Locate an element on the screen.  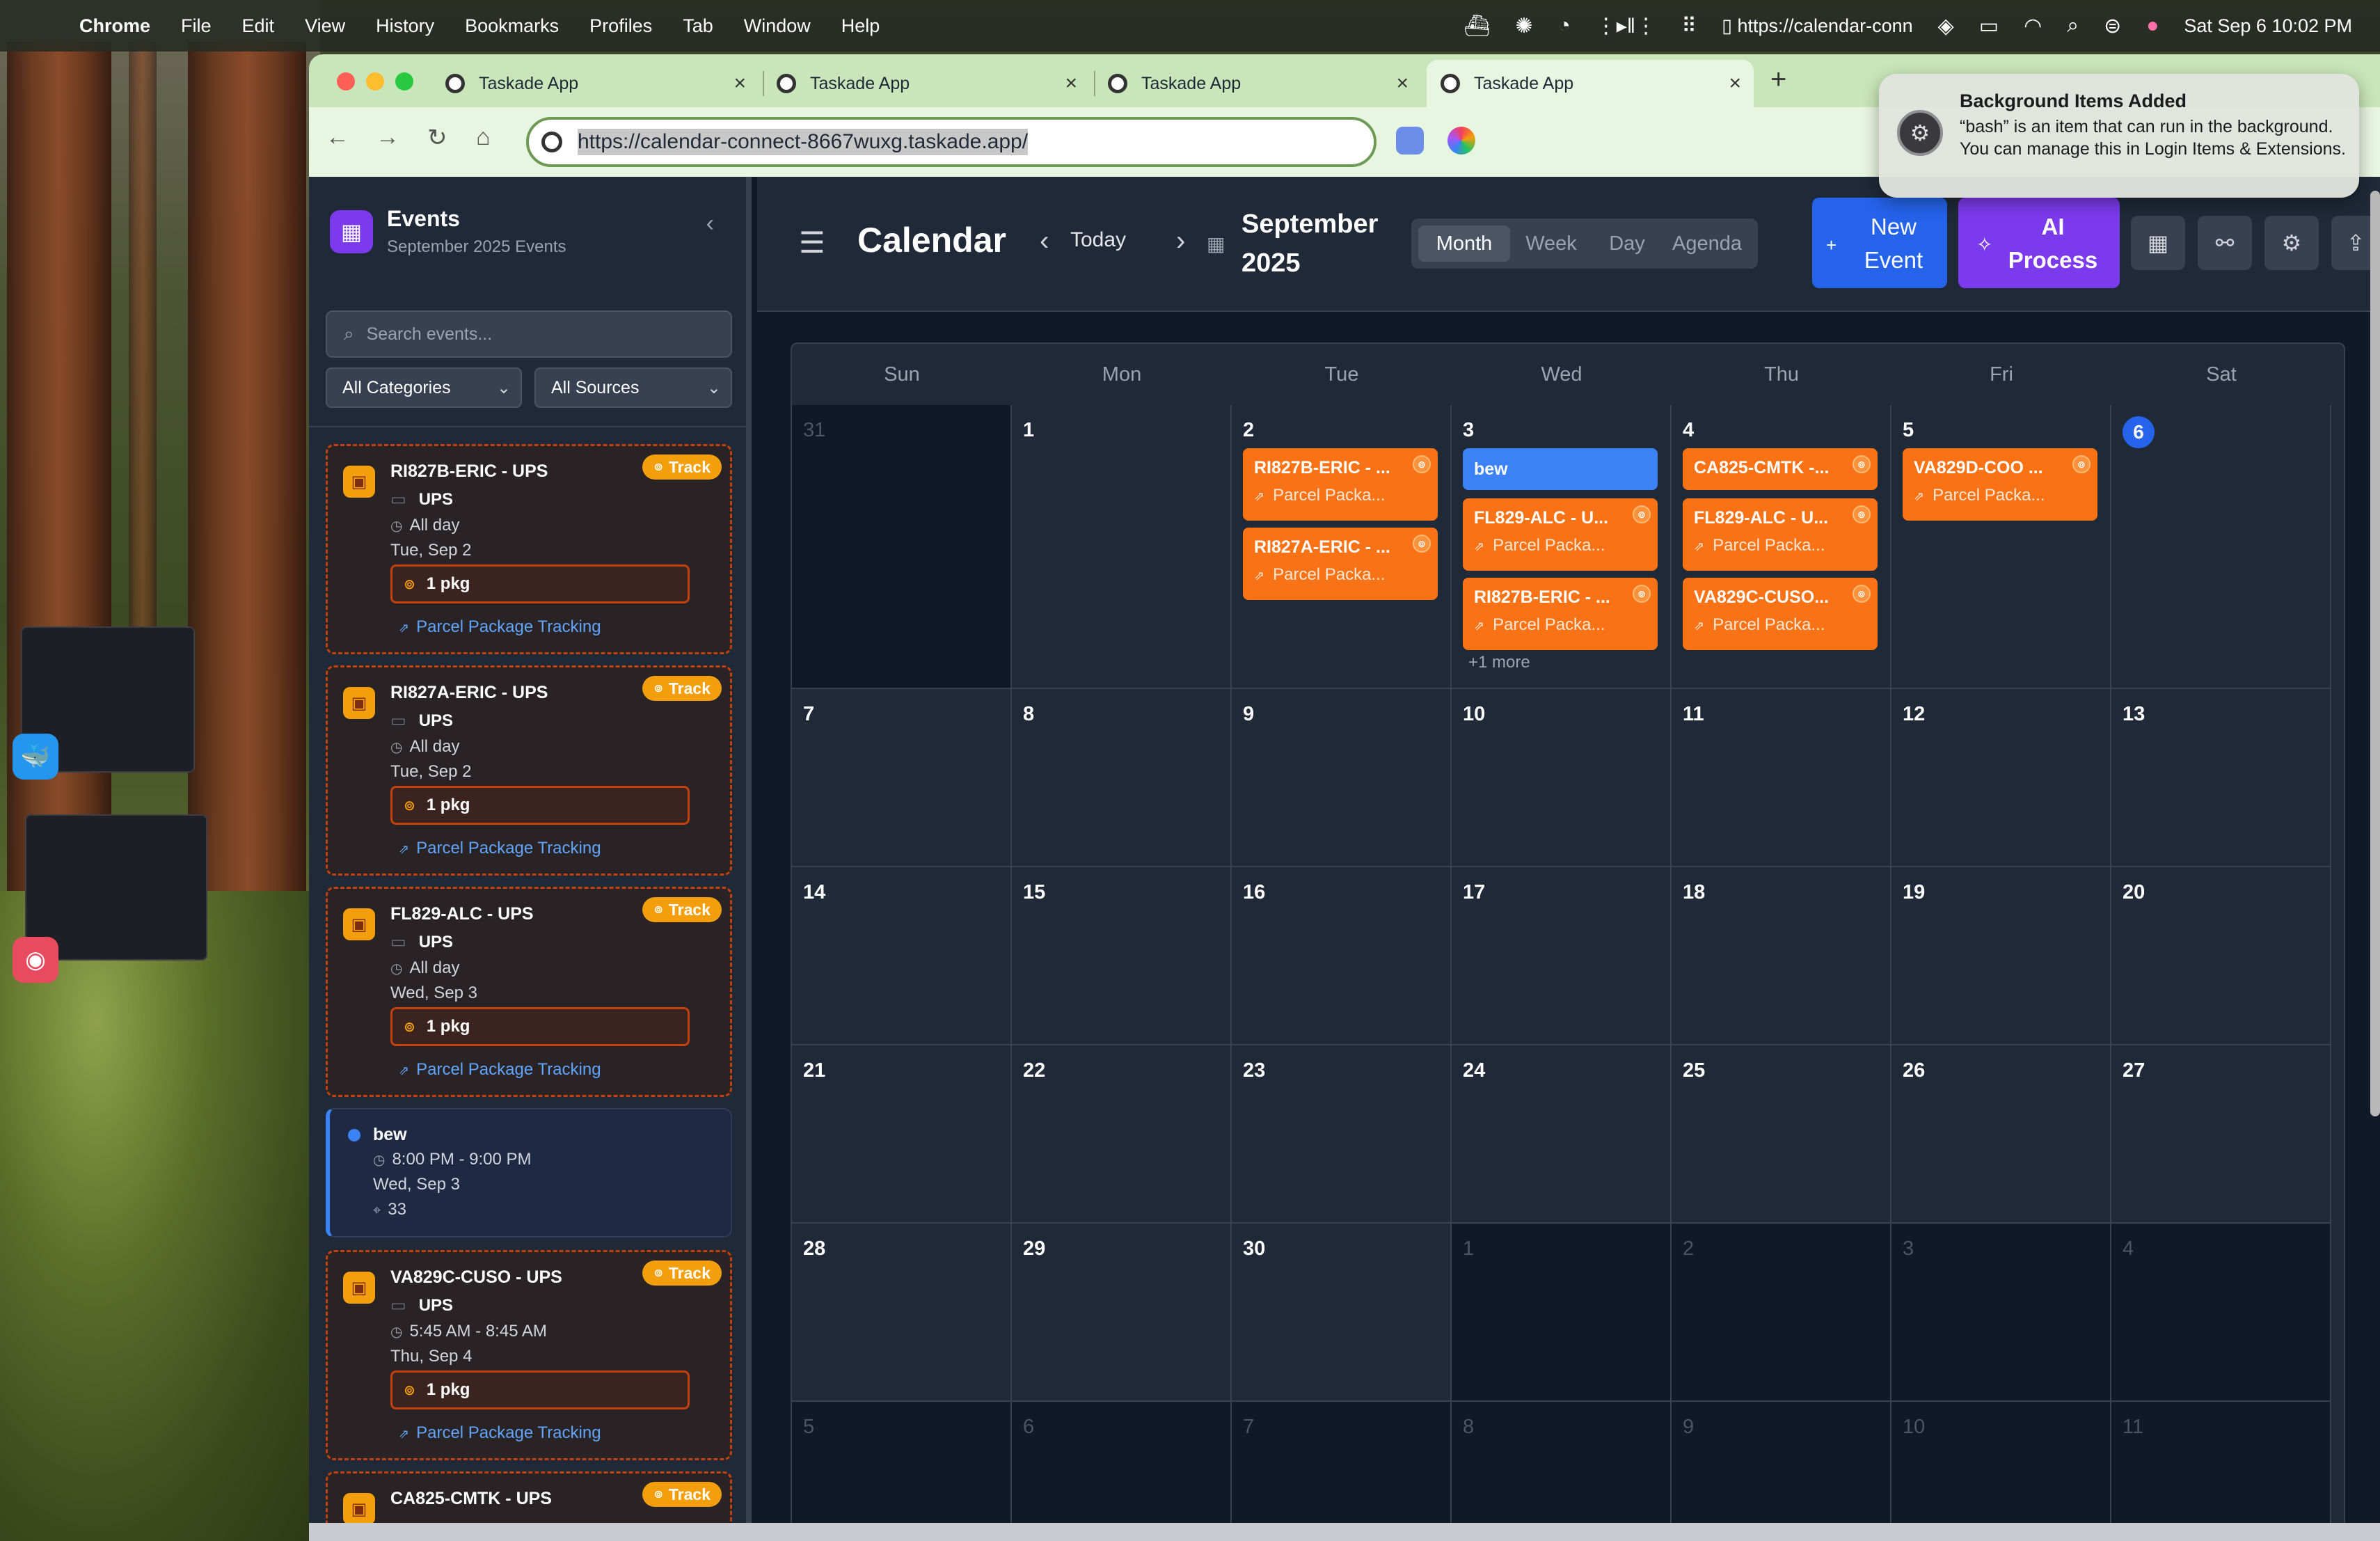
clock: Sat Sep 6 10:02 PM is located at coordinates (2268, 26).